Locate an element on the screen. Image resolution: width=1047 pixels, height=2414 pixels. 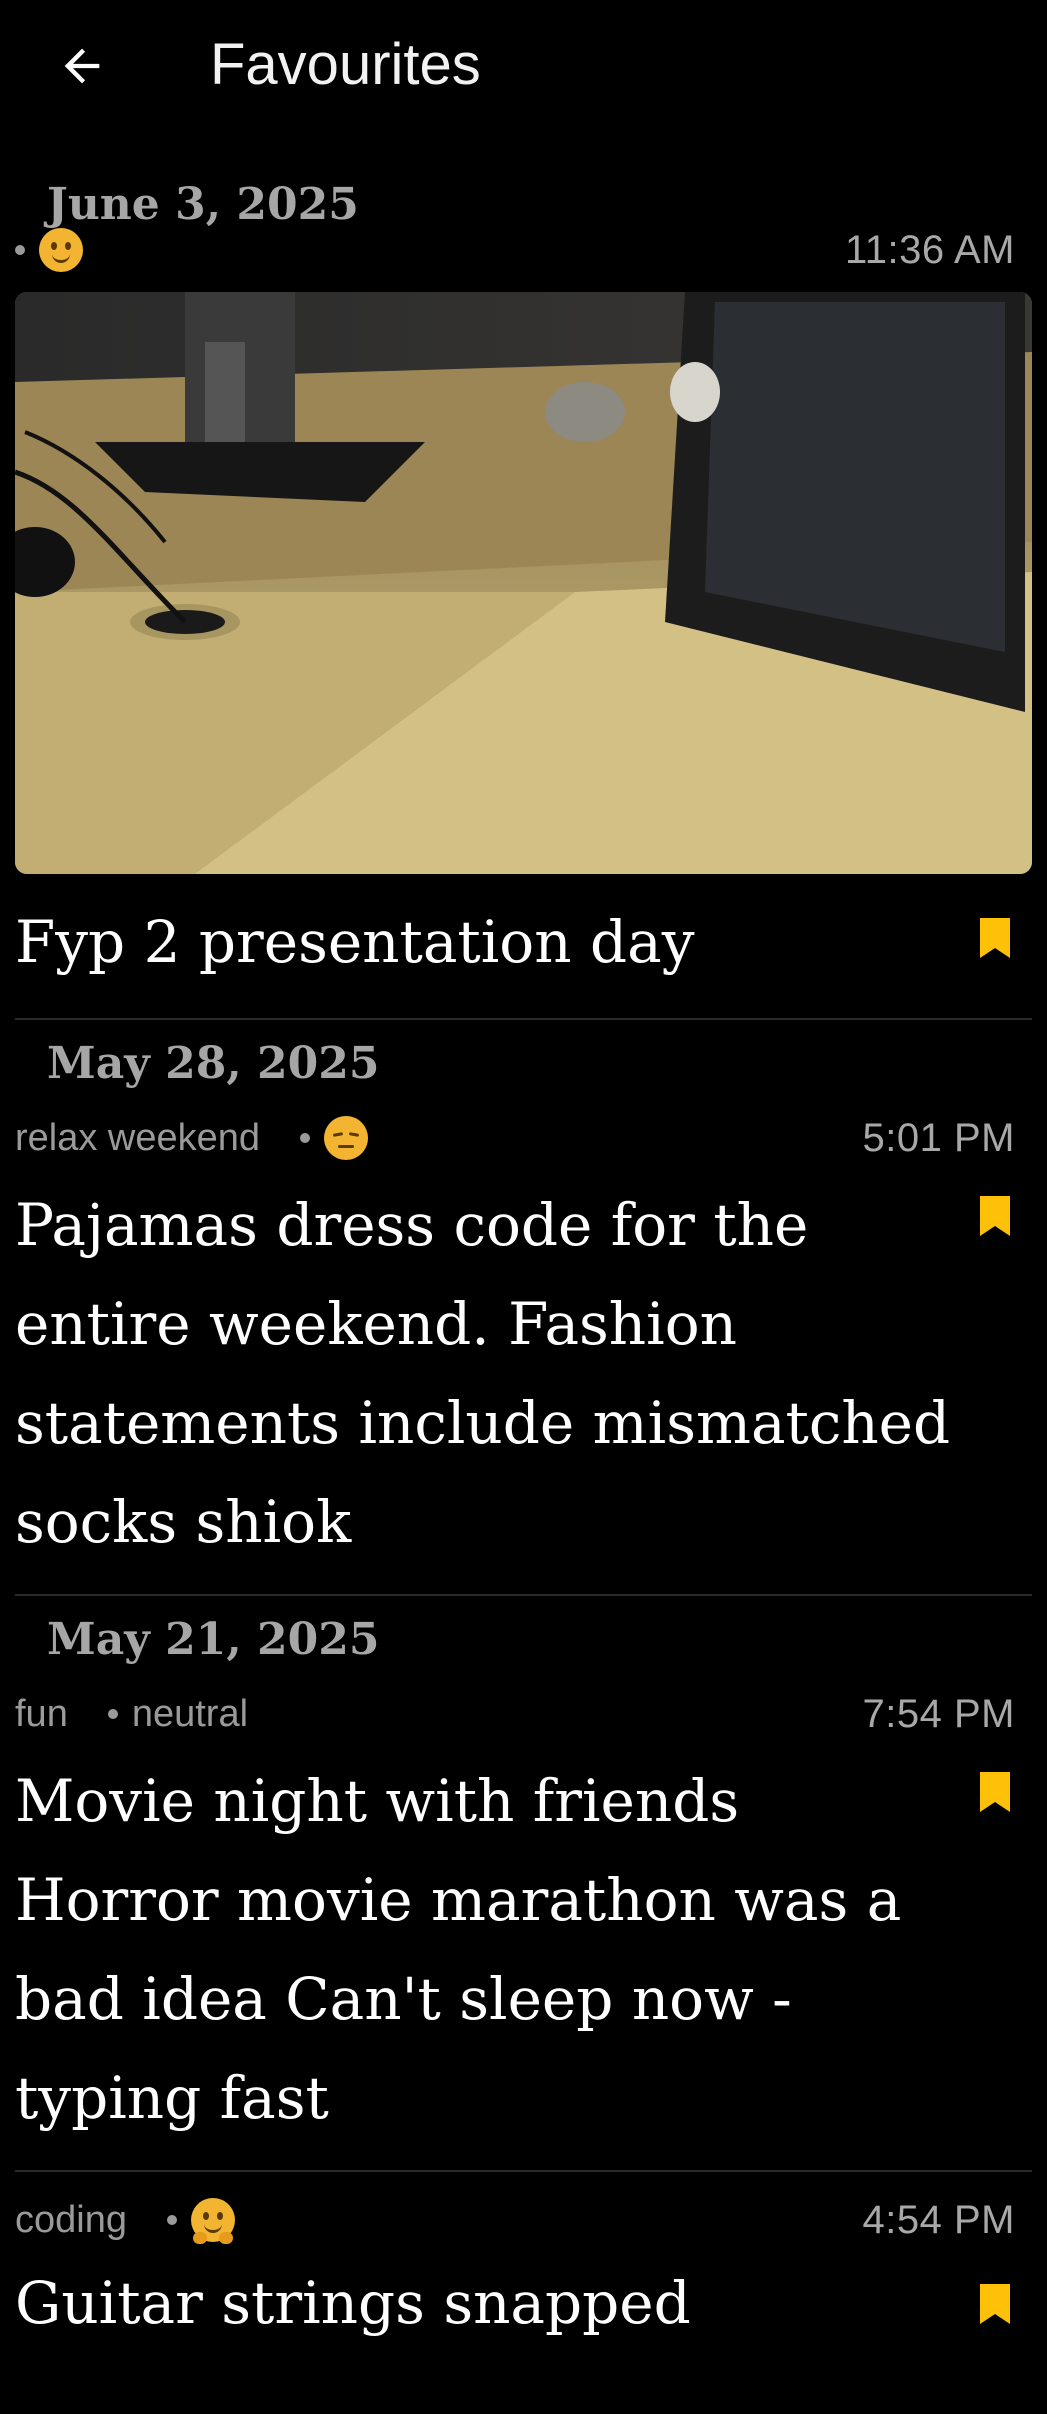
entry-tag: relax weekend is located at coordinates (138, 1137).